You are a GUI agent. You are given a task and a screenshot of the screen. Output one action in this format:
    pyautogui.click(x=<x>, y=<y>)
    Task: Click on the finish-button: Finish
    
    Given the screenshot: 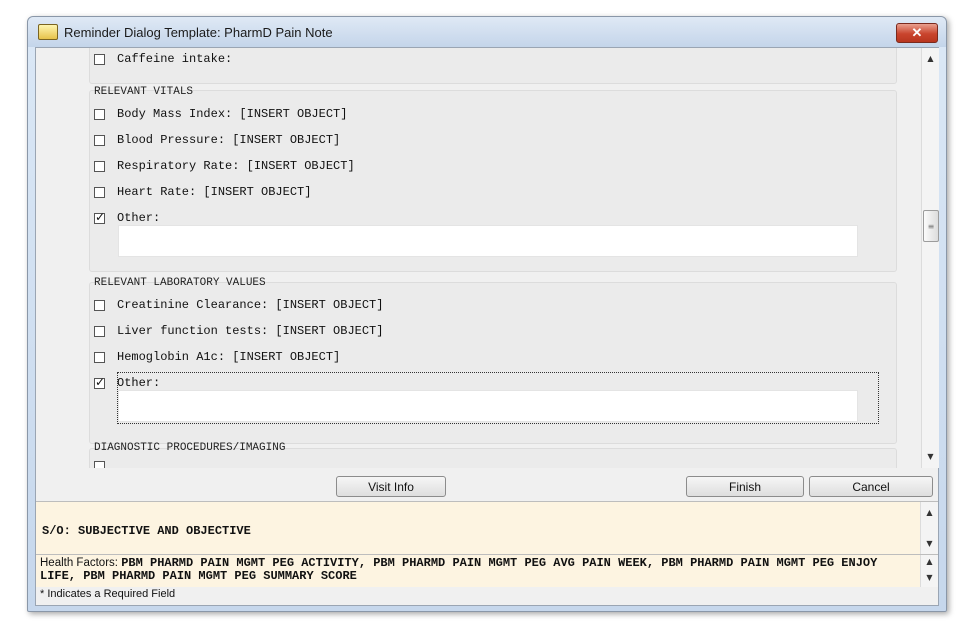 What is the action you would take?
    pyautogui.click(x=745, y=486)
    